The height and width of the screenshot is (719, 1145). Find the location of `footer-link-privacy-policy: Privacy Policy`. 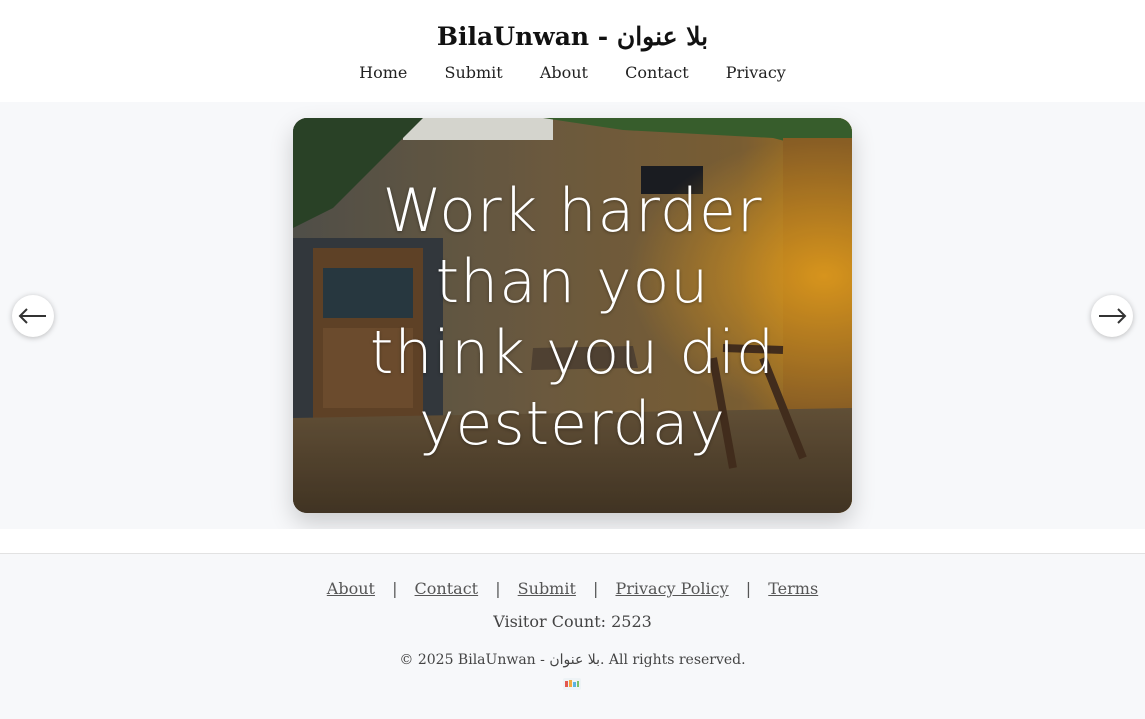

footer-link-privacy-policy: Privacy Policy is located at coordinates (671, 588).